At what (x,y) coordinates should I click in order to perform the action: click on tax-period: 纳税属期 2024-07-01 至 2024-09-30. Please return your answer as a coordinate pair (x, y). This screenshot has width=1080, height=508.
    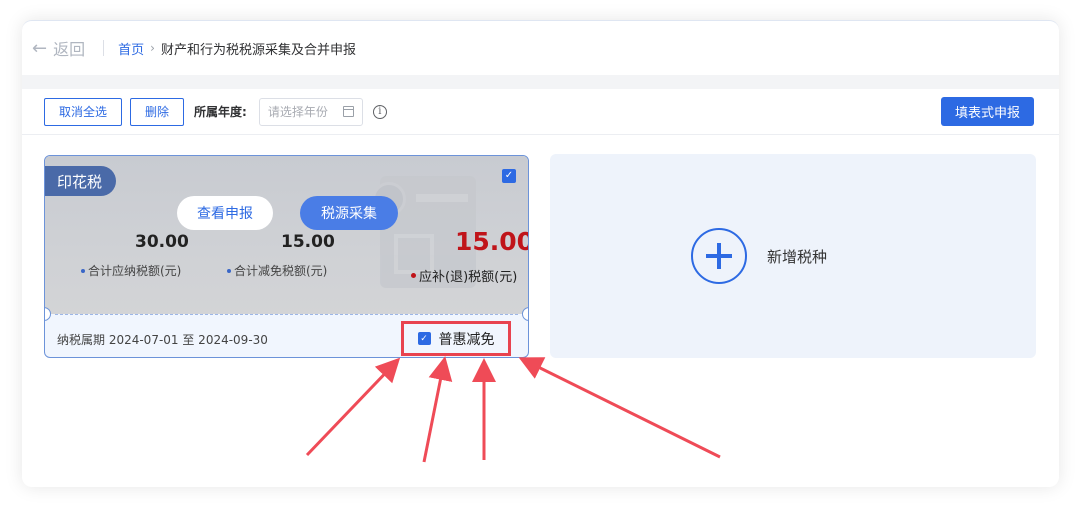
    Looking at the image, I should click on (162, 340).